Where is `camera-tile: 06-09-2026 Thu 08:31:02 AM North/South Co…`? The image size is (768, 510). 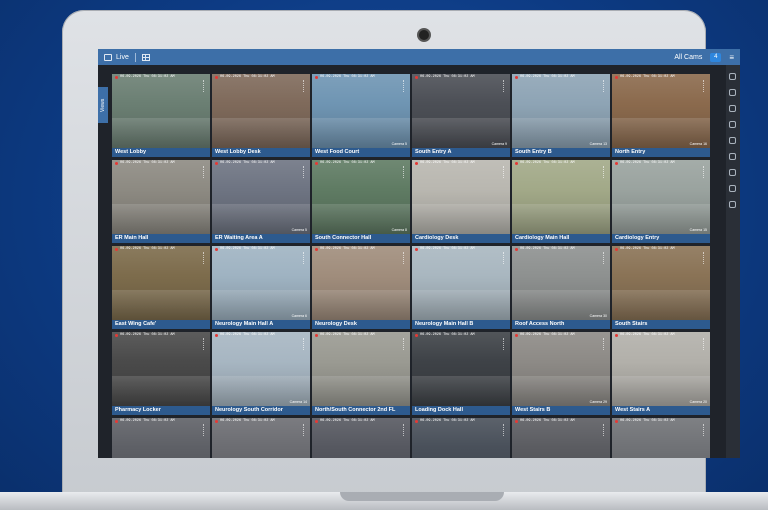
camera-tile: 06-09-2026 Thu 08:31:02 AM North/South Co… is located at coordinates (361, 374).